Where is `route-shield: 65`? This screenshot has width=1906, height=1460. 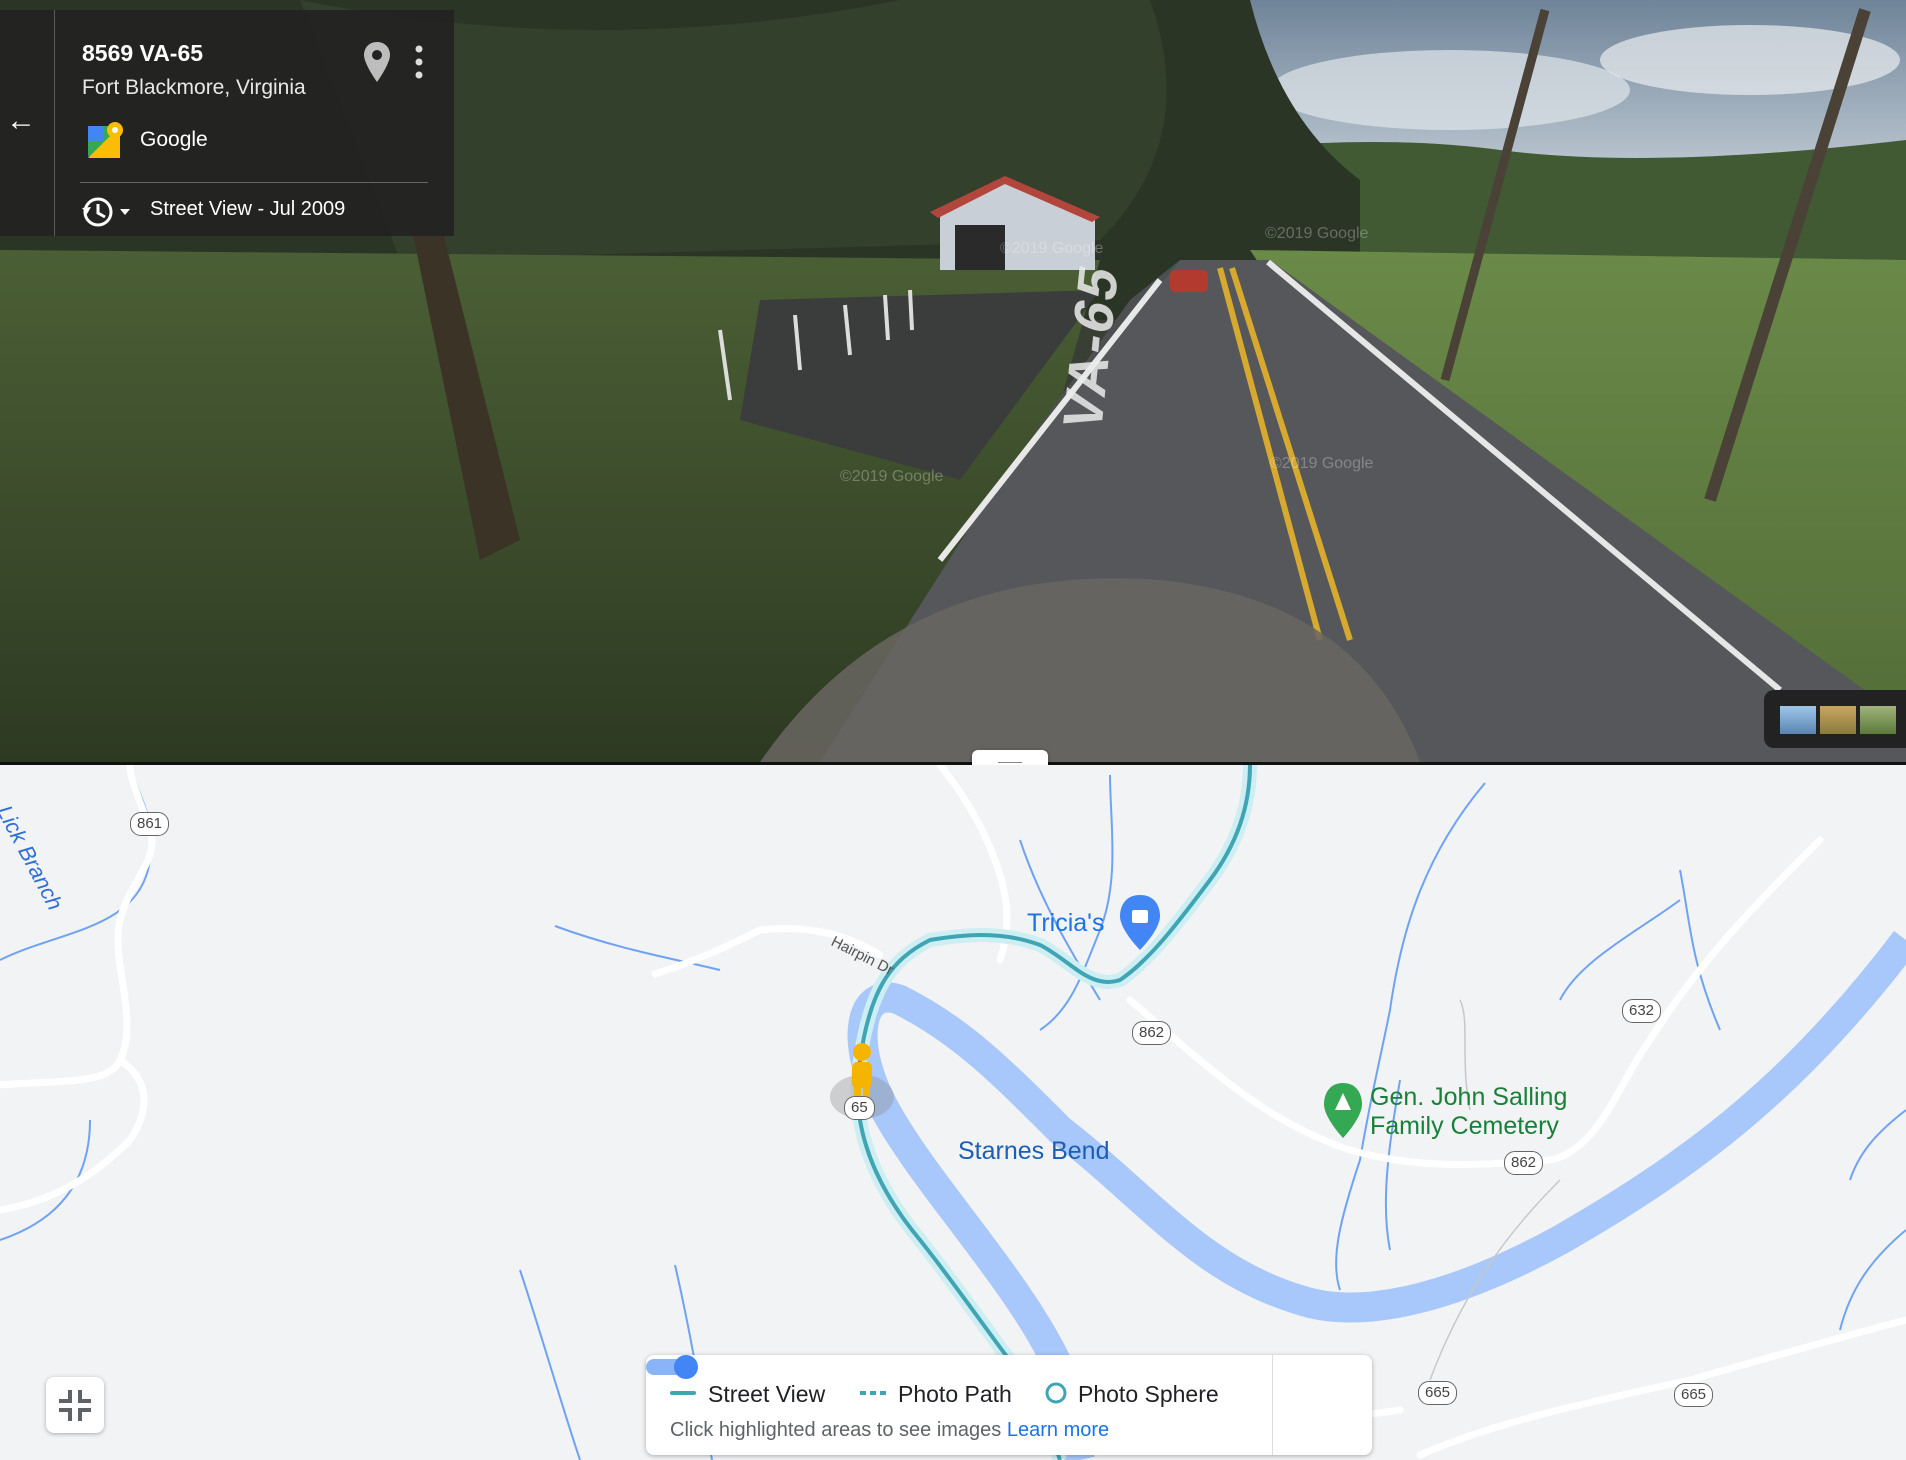 route-shield: 65 is located at coordinates (859, 1108).